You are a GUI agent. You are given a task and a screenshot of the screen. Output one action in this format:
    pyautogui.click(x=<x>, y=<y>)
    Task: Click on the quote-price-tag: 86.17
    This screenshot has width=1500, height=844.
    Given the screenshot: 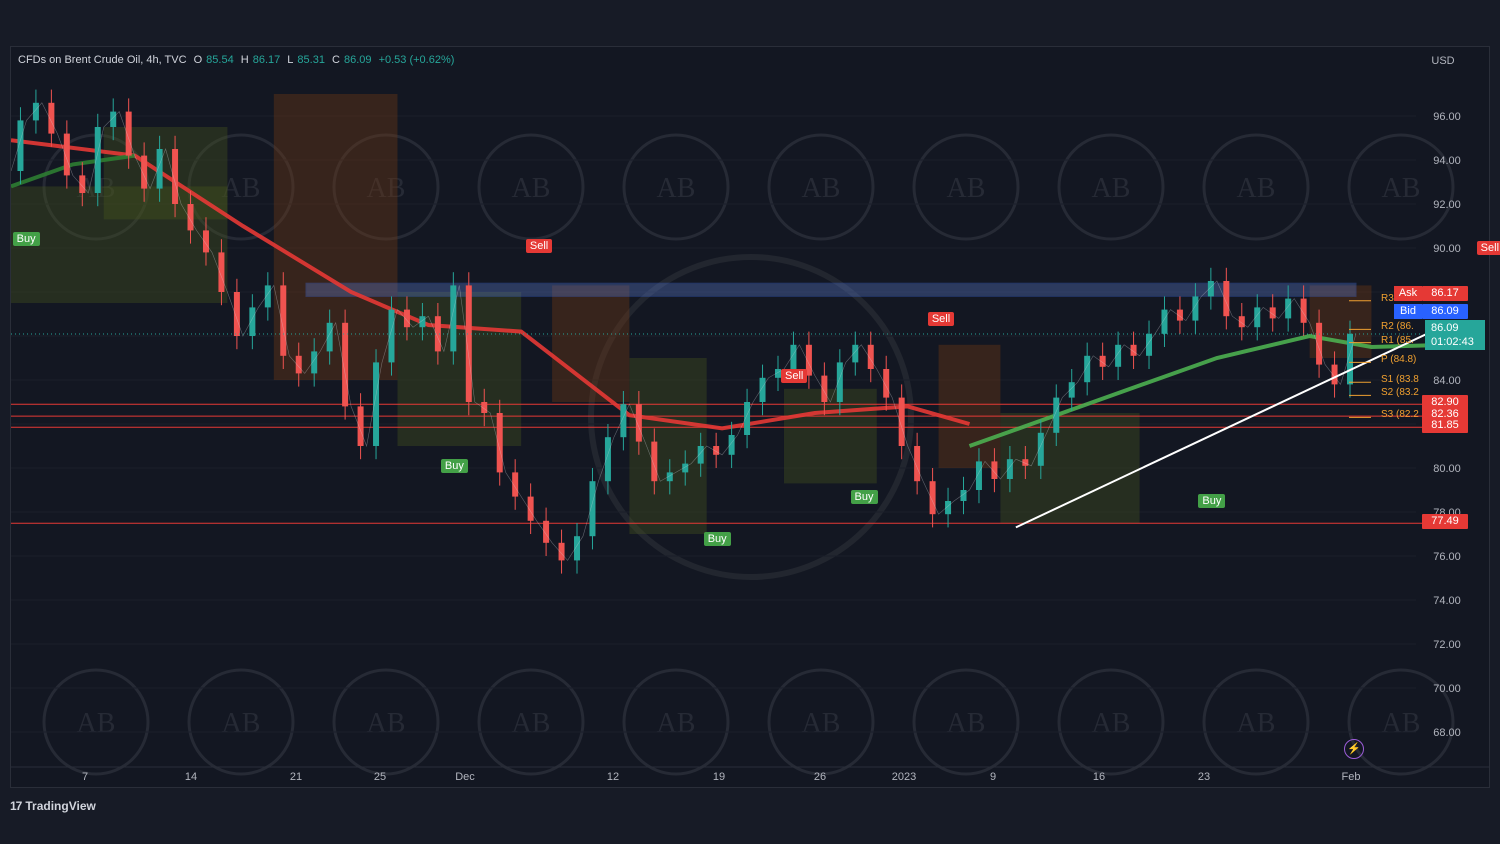 What is the action you would take?
    pyautogui.click(x=1445, y=293)
    